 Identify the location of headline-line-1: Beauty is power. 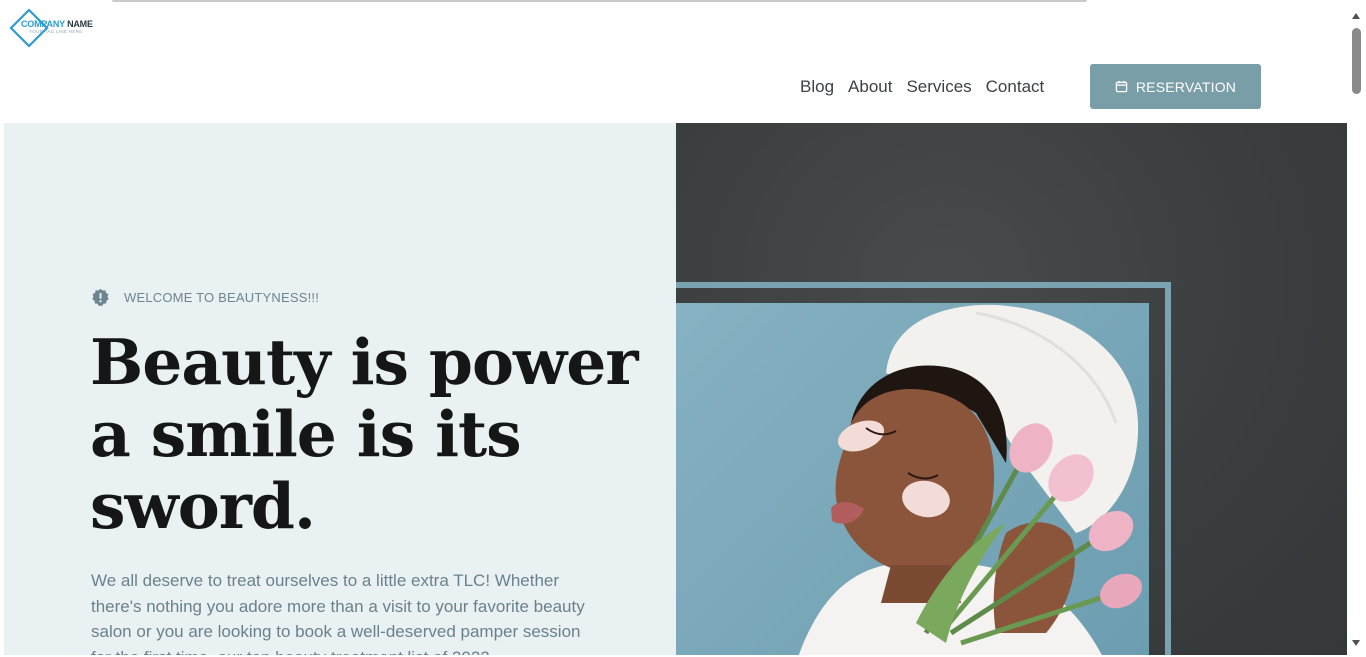
(364, 362).